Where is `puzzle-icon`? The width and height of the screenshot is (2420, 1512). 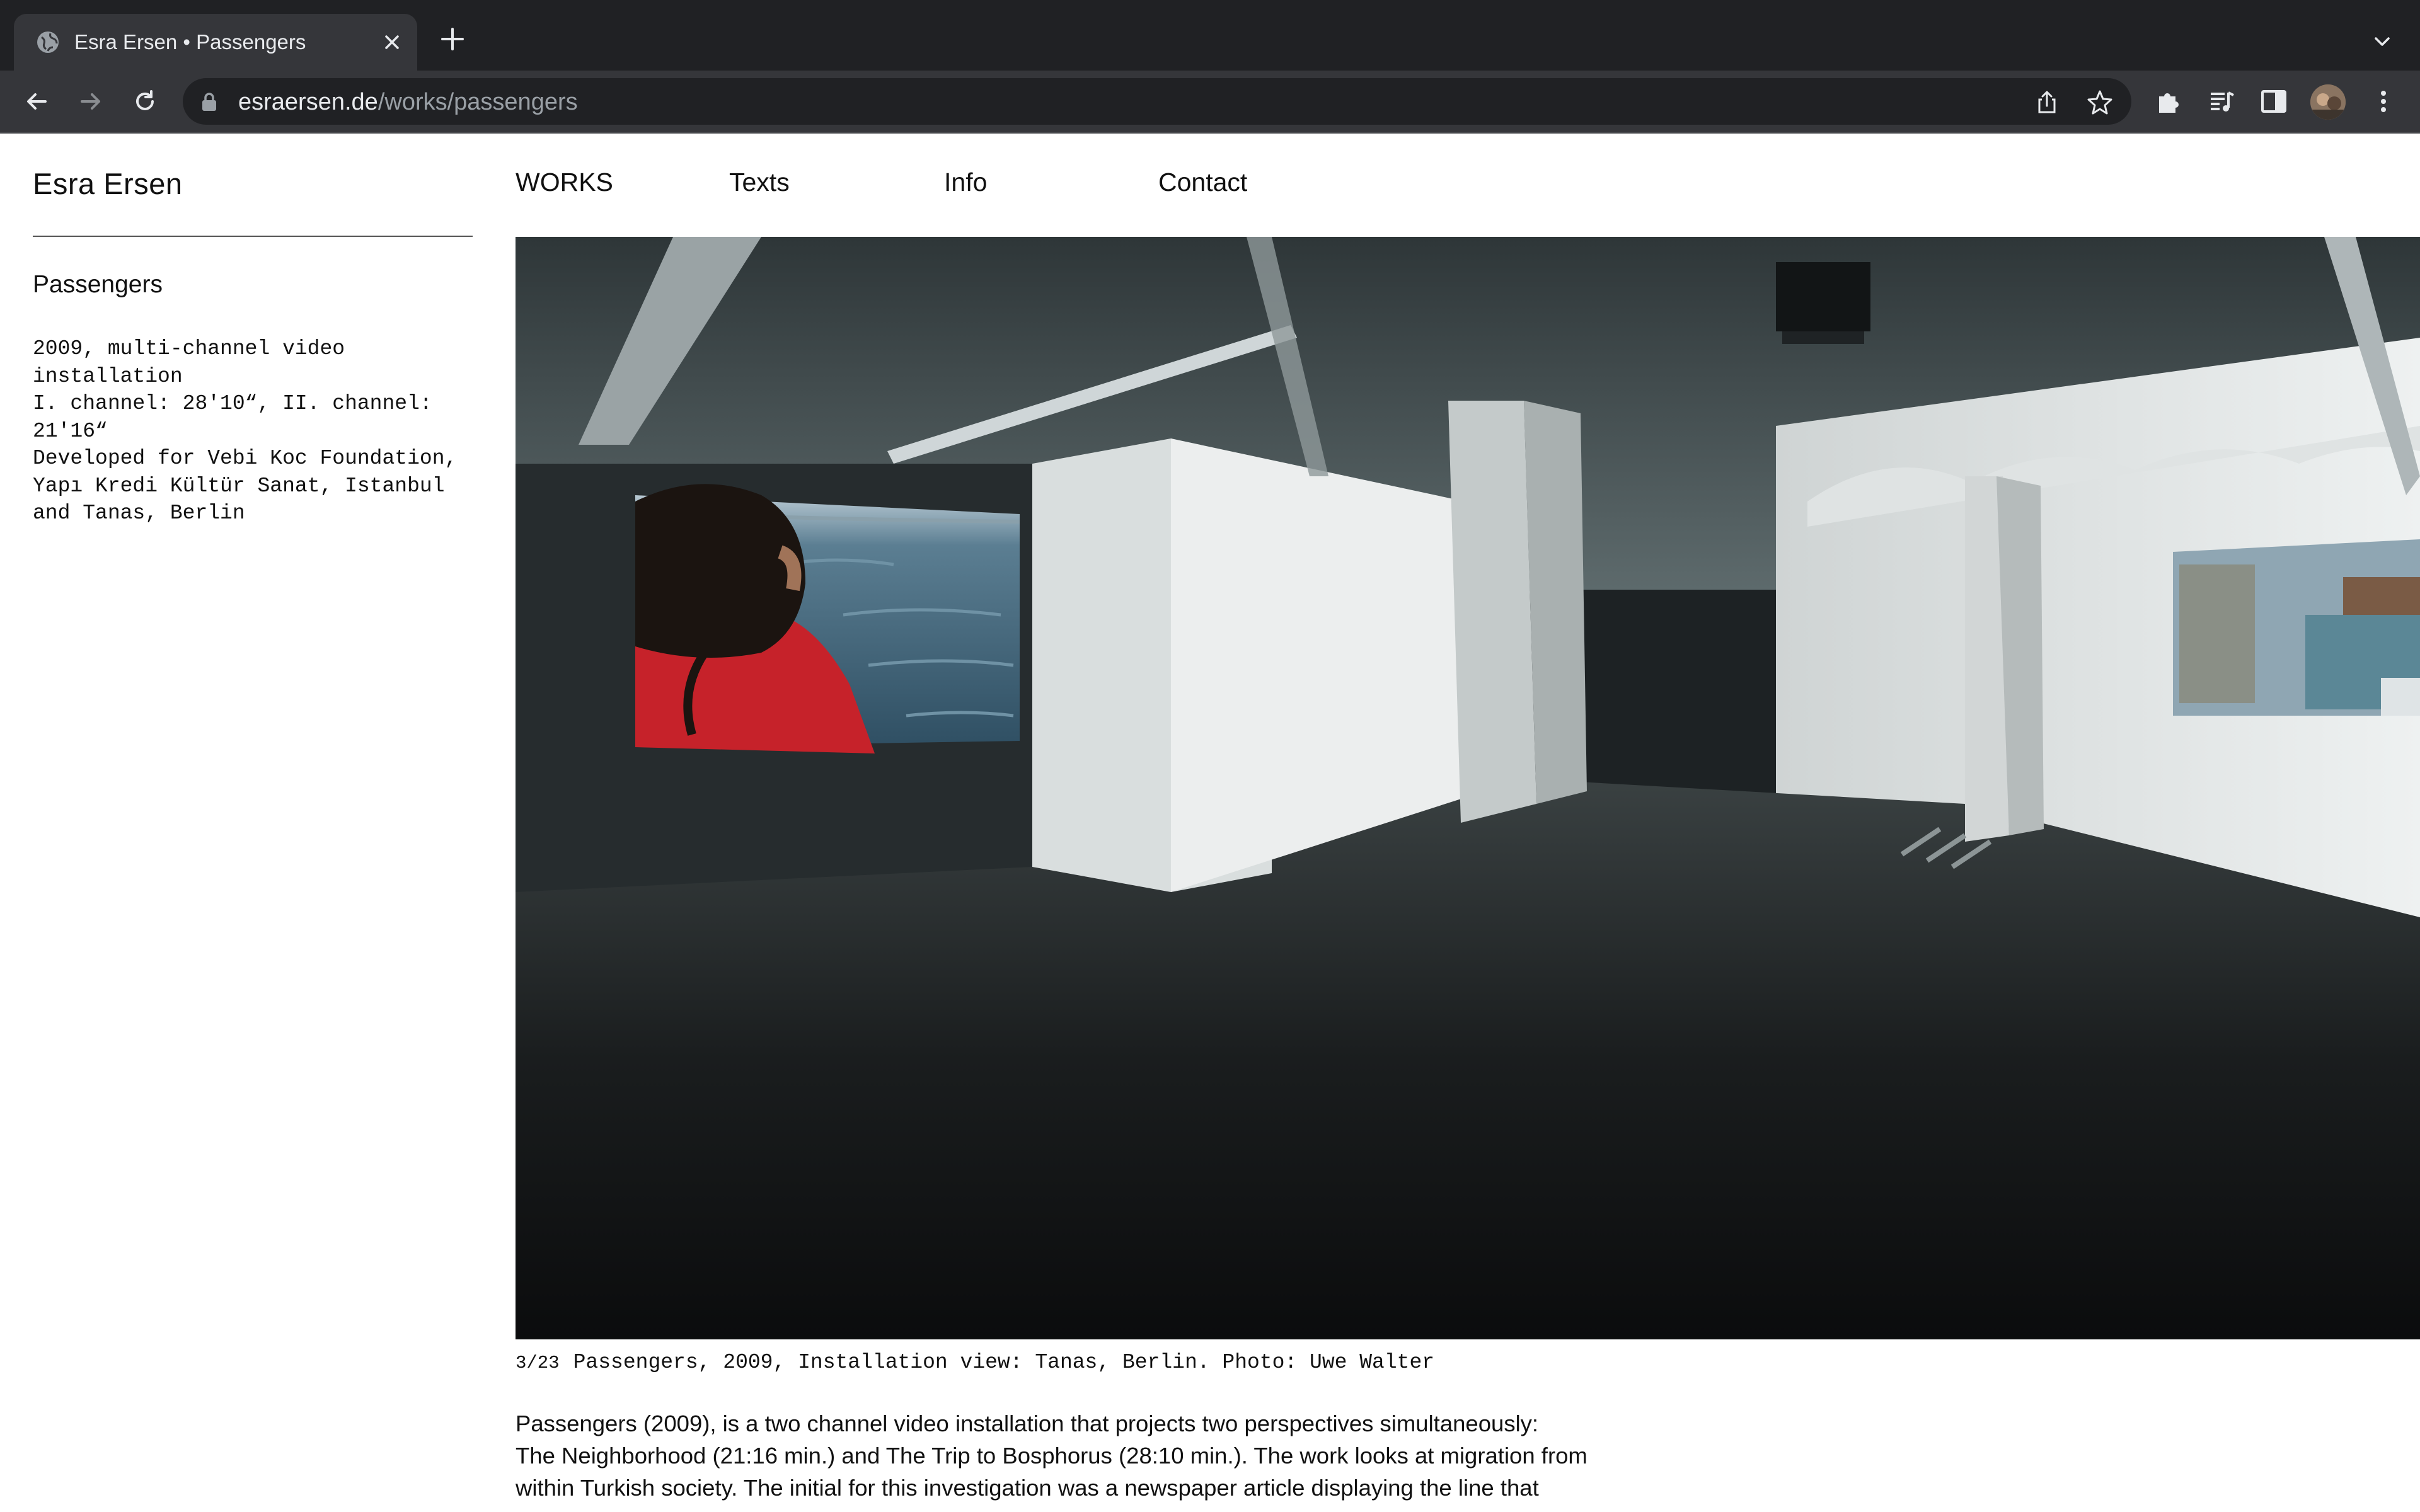
puzzle-icon is located at coordinates (2168, 101).